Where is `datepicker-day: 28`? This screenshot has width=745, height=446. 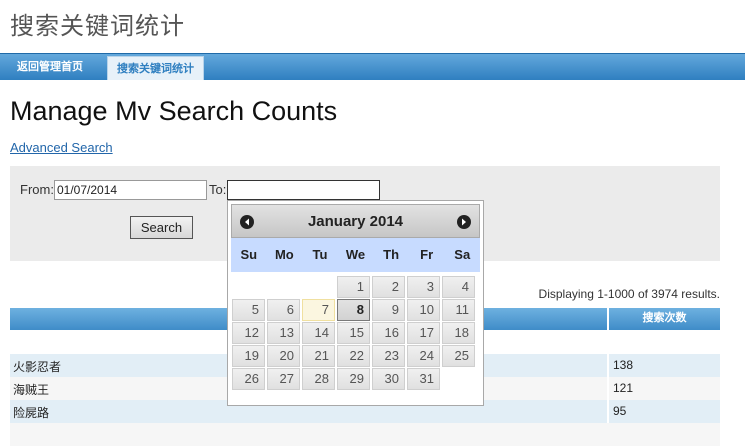
datepicker-day: 28 is located at coordinates (318, 379).